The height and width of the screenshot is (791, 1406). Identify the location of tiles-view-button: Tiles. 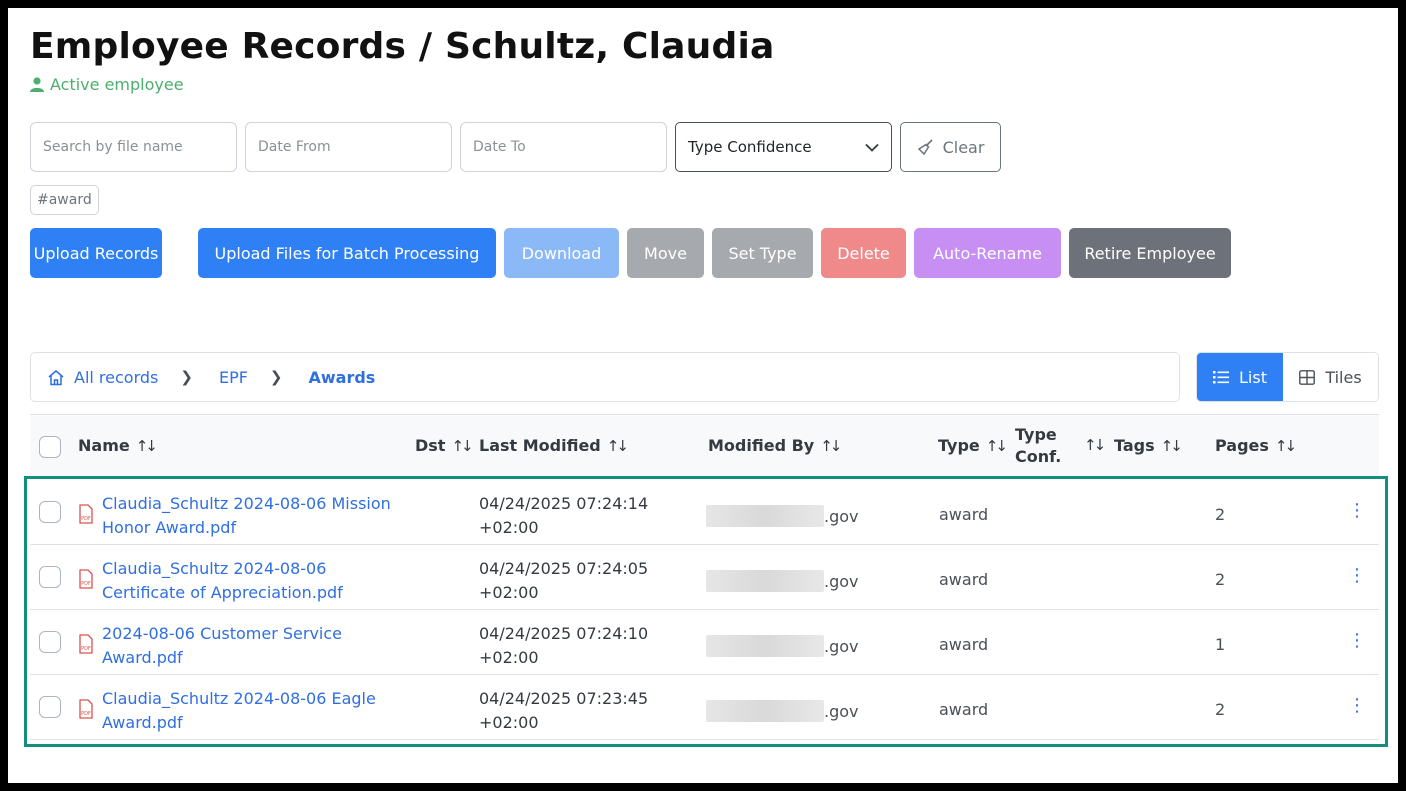
(1330, 377).